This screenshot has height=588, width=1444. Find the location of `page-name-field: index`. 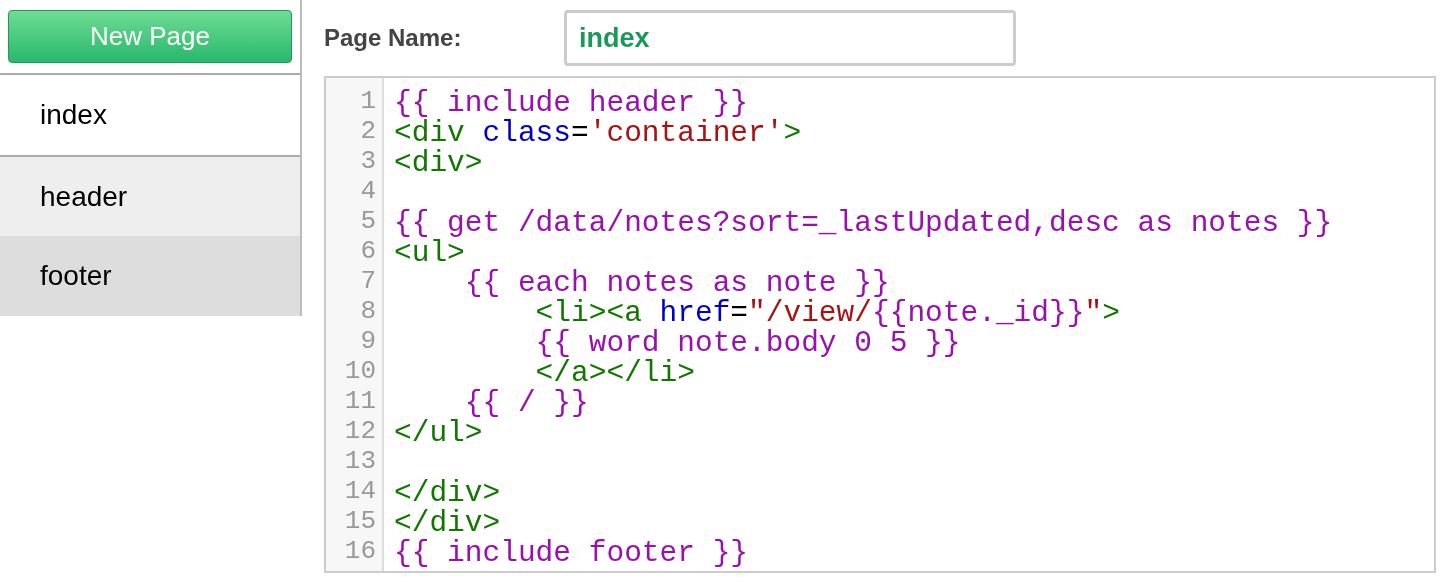

page-name-field: index is located at coordinates (790, 38).